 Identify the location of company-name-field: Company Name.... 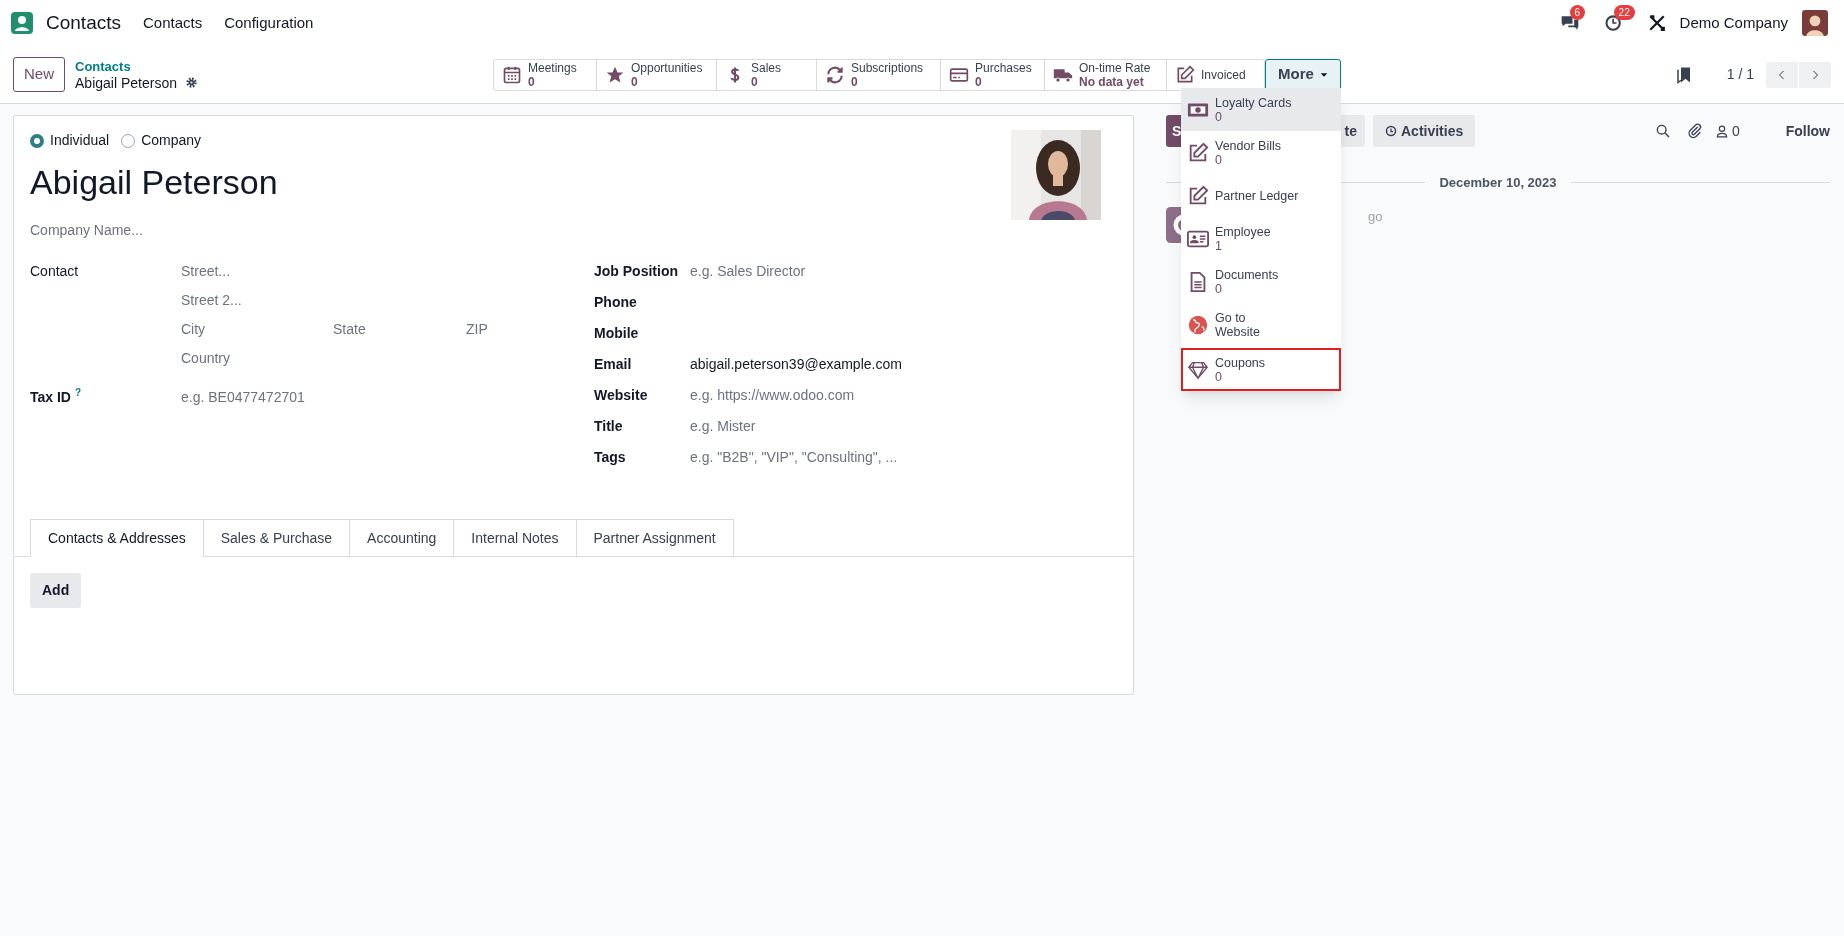
(520, 230).